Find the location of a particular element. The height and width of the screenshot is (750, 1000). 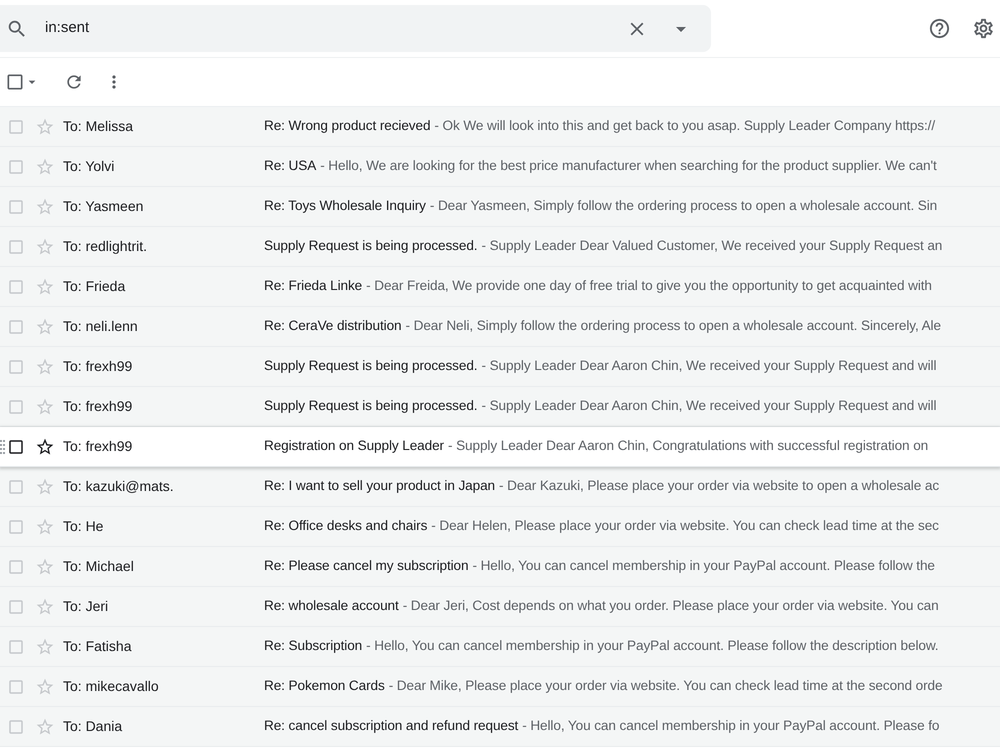

email-row: To: neli.lenn Re: CeraVe distribution - Dear Neli, Simply follow the ordering process to open a wholesale account. Sincerely, Ale is located at coordinates (500, 327).